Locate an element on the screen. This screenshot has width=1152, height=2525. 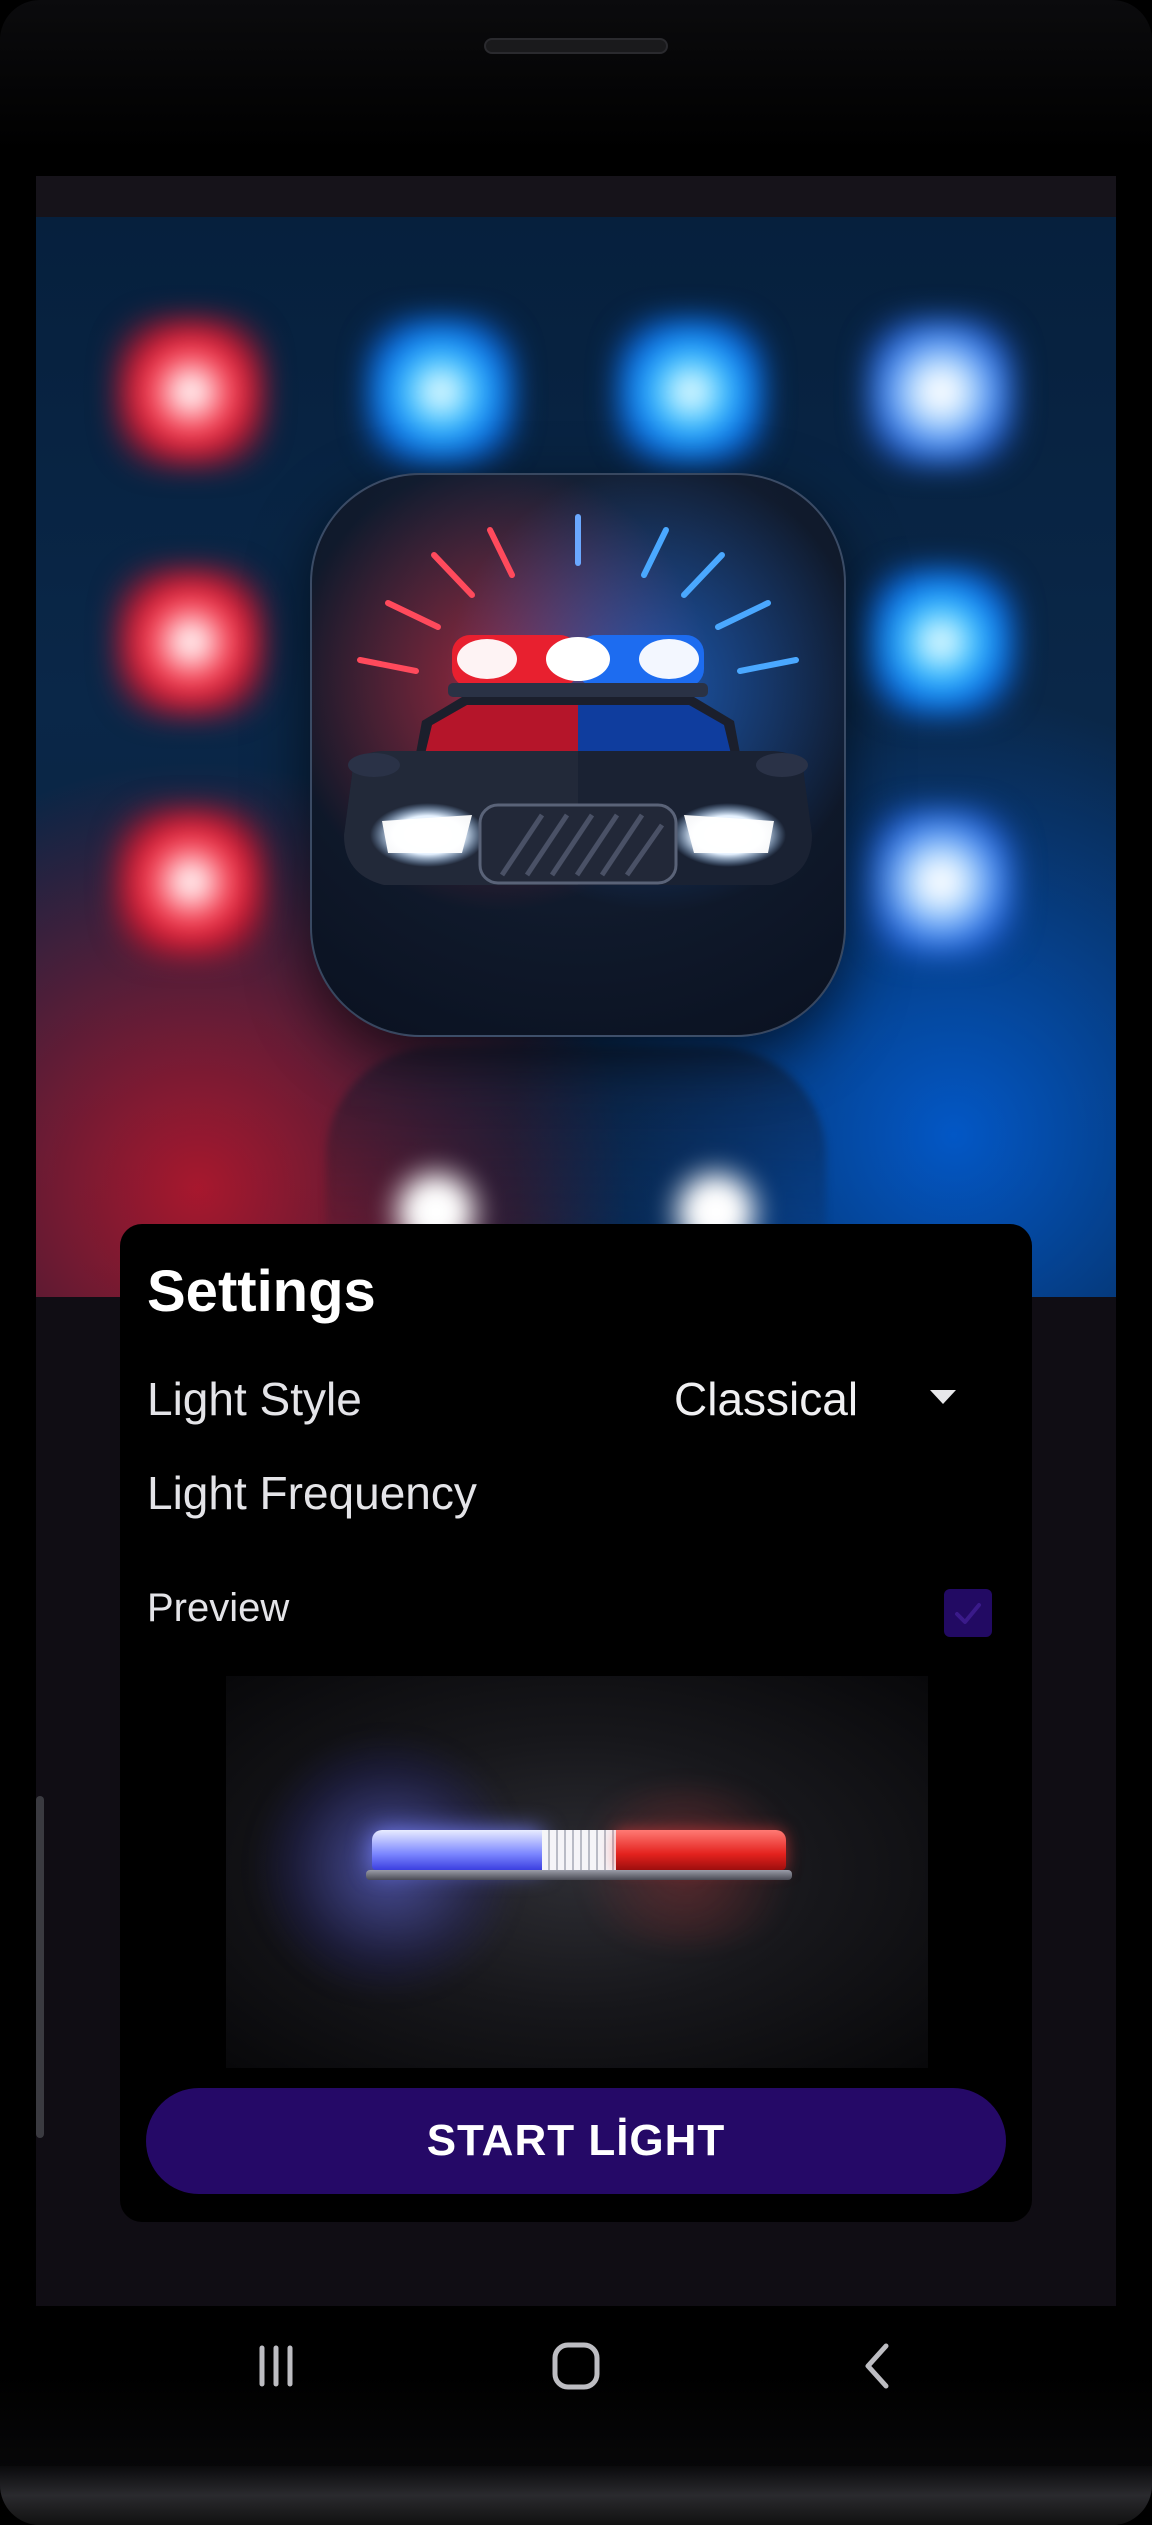
light-style-label: Light Style is located at coordinates (254, 1399).